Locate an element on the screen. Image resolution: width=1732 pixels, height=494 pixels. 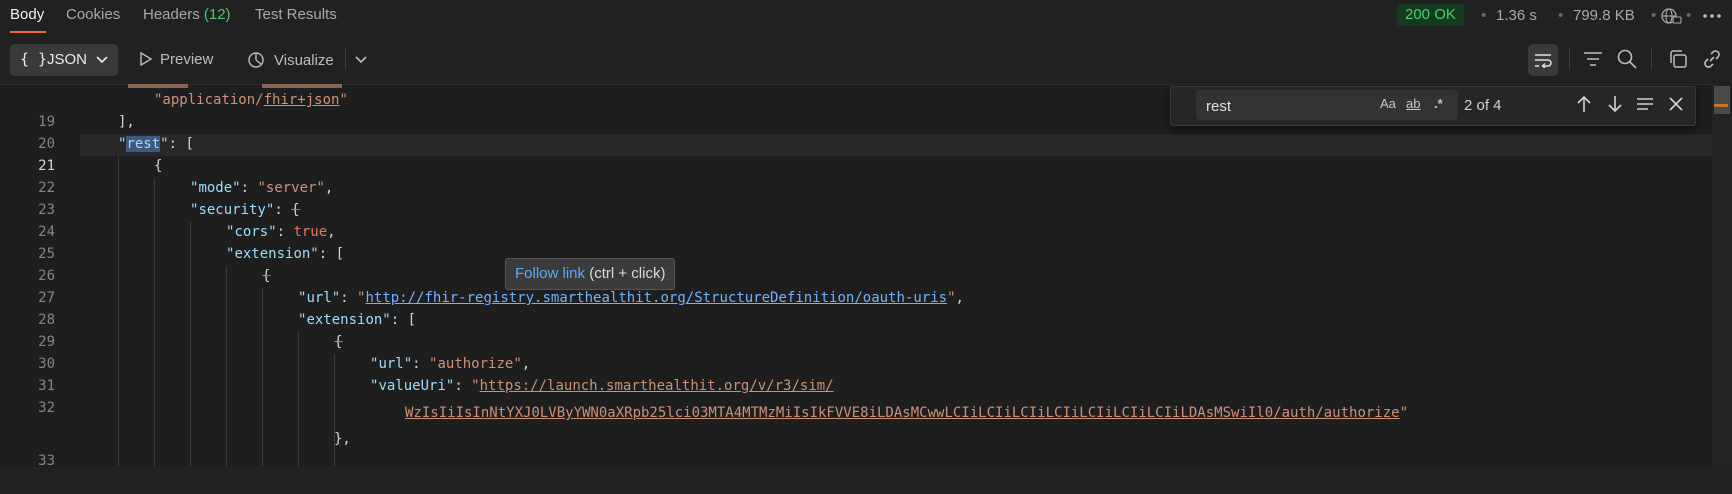
filter-icon is located at coordinates (1593, 59).